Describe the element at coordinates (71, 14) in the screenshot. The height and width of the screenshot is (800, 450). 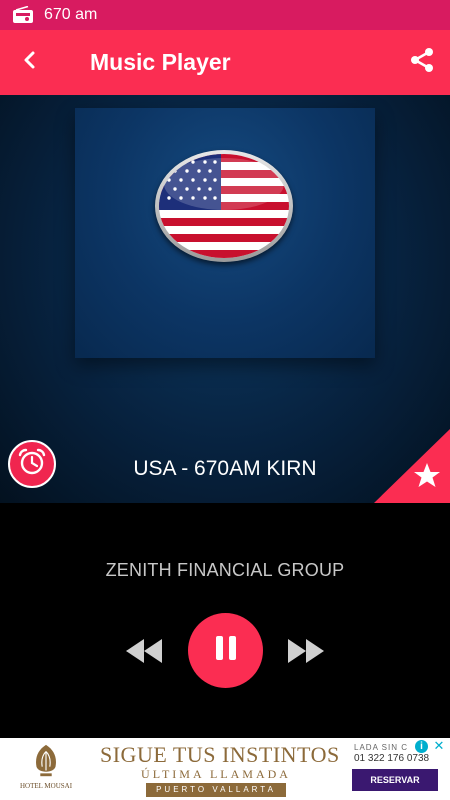
I see `status-title: 670 am` at that location.